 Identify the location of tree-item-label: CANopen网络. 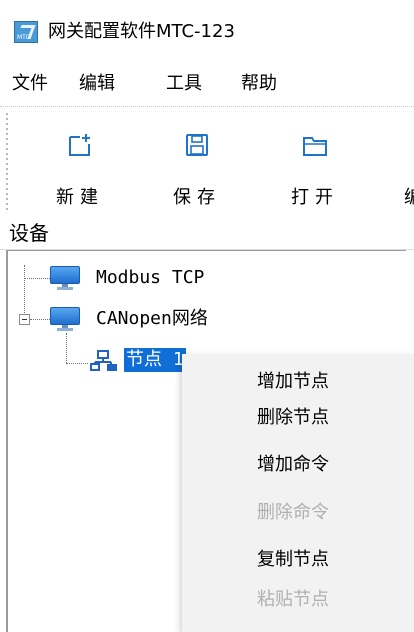
(152, 318).